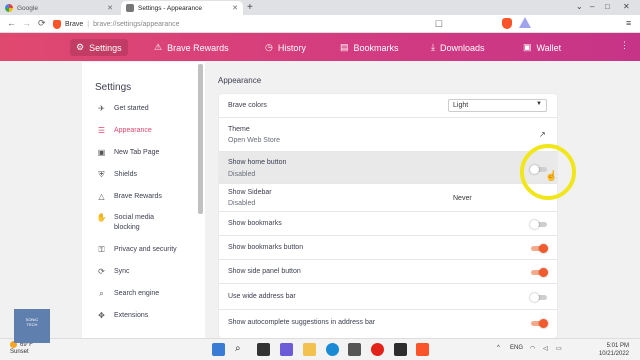 This screenshot has width=640, height=360. I want to click on system-clock: 5:01 PM 10/21/2022, so click(608, 350).